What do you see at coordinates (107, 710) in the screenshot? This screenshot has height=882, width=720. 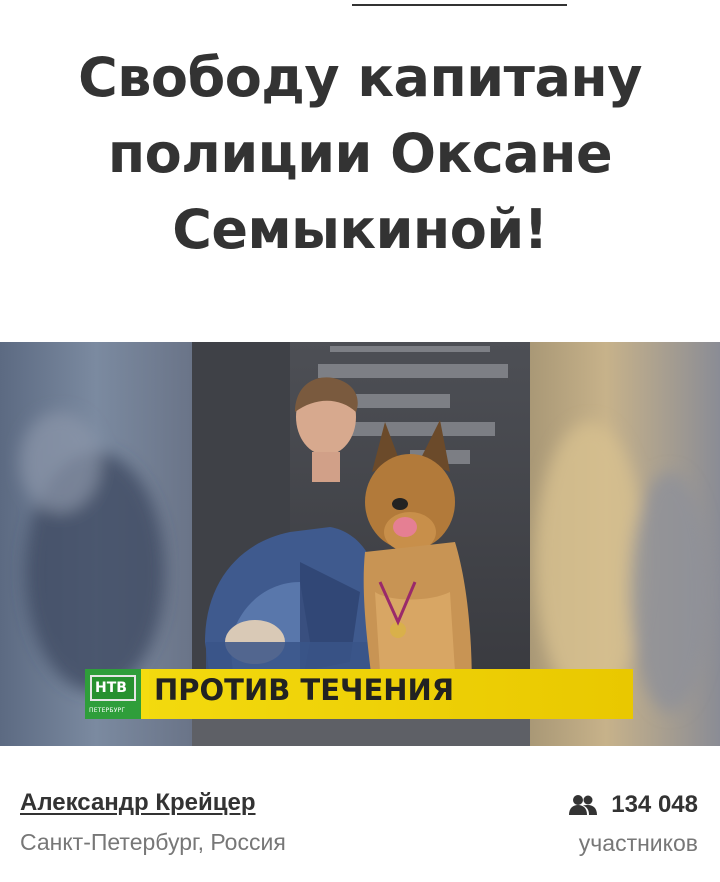 I see `channel-logo-subtext: ПЕТЕРБУРГ` at bounding box center [107, 710].